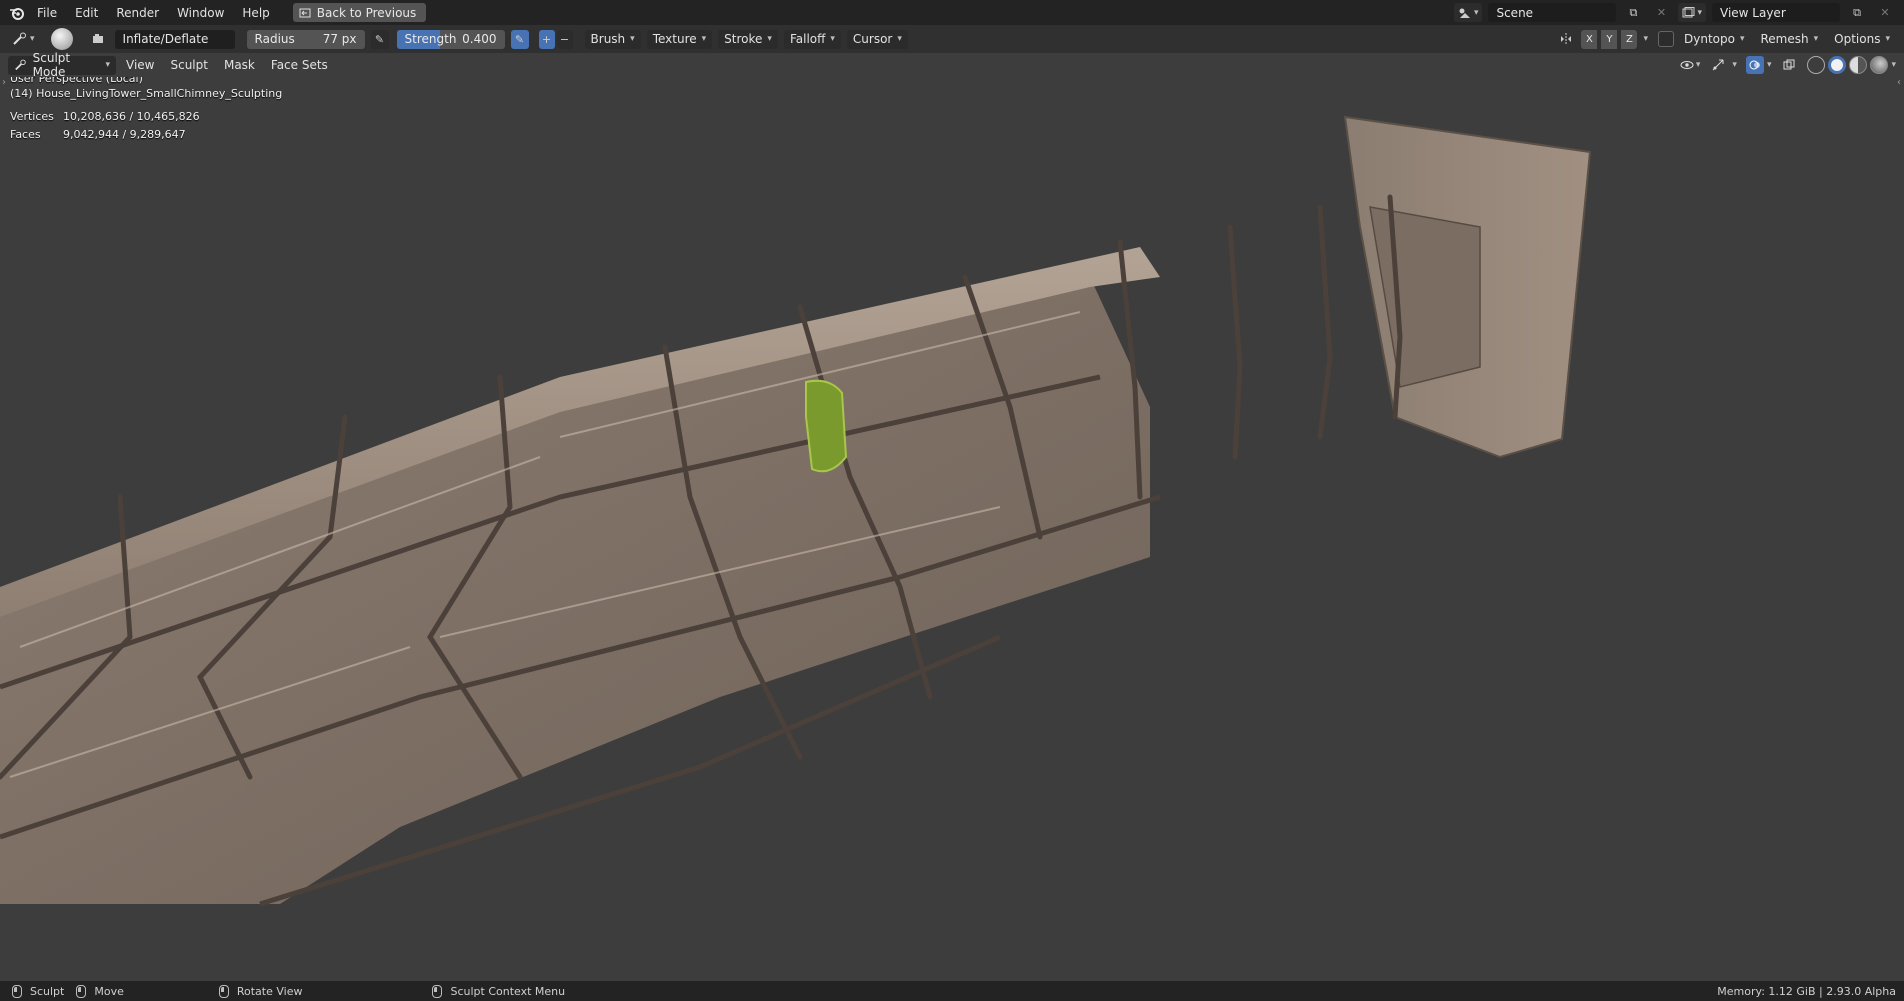  What do you see at coordinates (1857, 12) in the screenshot?
I see `new-view-layer-icon: ⧉` at bounding box center [1857, 12].